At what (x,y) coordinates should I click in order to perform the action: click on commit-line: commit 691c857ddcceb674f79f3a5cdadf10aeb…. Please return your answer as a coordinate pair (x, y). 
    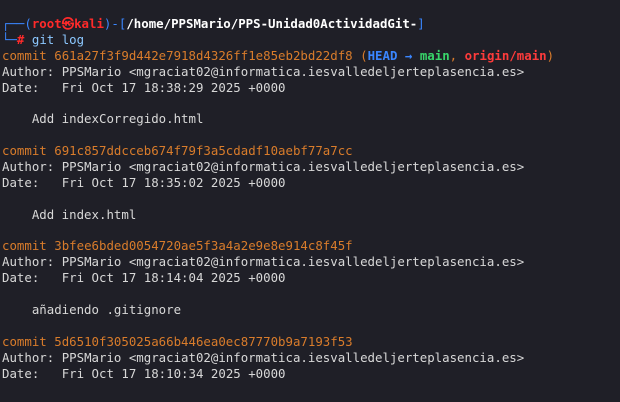
    Looking at the image, I should click on (311, 151).